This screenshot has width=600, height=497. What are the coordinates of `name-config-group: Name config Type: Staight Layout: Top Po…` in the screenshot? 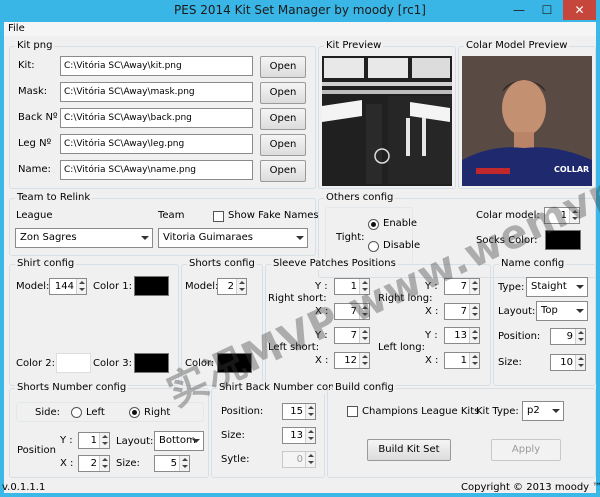 It's located at (544, 322).